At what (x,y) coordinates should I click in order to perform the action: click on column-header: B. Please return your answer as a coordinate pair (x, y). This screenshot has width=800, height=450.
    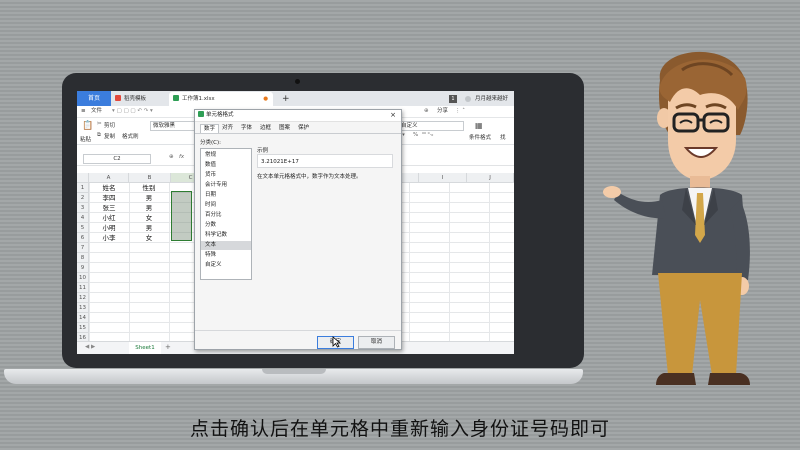
    Looking at the image, I should click on (150, 178).